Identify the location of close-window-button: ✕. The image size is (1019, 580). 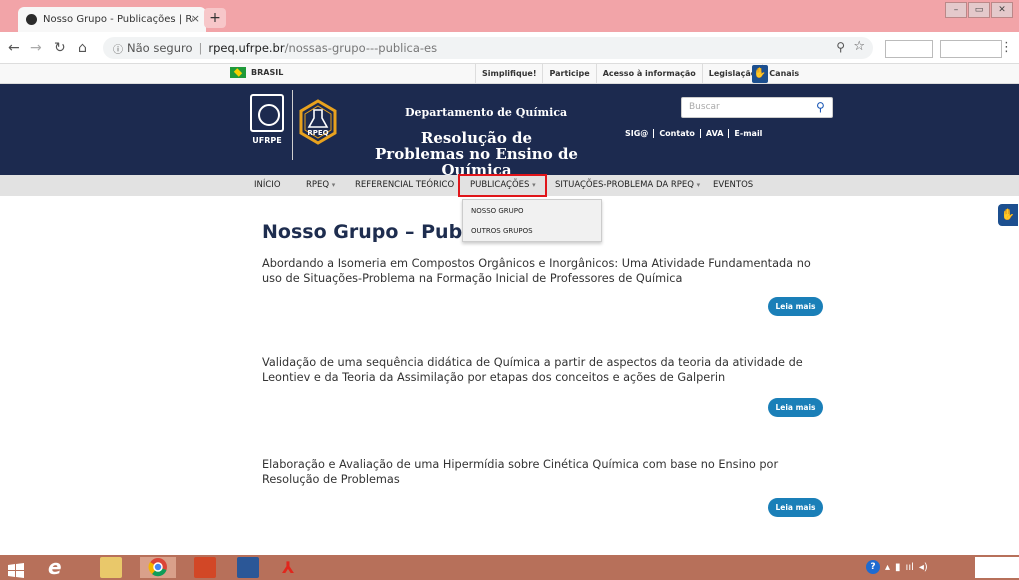
(1002, 10).